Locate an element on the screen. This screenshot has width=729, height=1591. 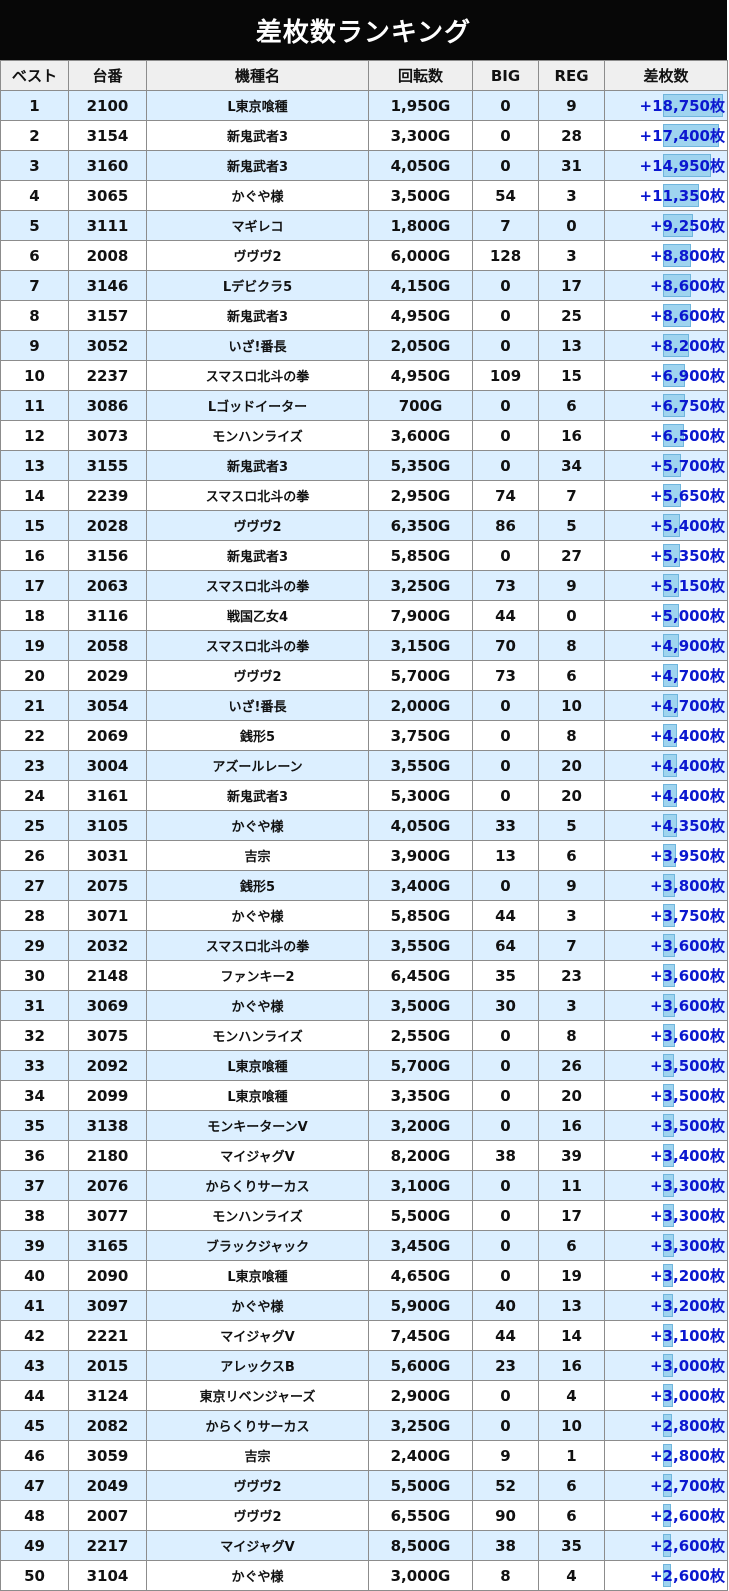
reg-count-cell: 17 is located at coordinates (571, 1215).